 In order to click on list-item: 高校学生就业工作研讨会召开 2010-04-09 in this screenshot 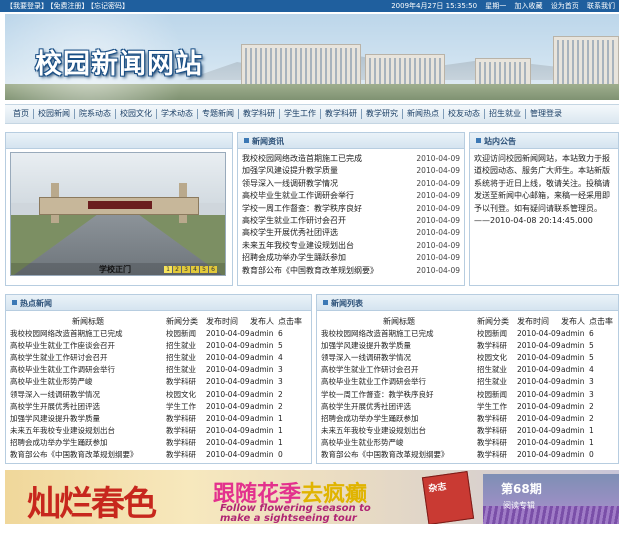, I will do `click(351, 221)`.